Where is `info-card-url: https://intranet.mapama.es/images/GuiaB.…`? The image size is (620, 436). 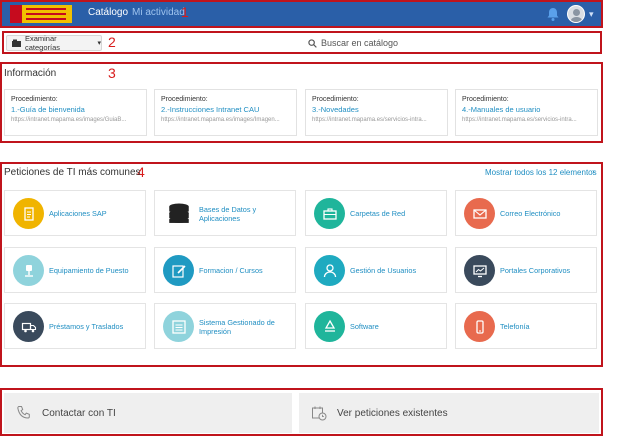
info-card-url: https://intranet.mapama.es/images/GuiaB.… is located at coordinates (69, 120).